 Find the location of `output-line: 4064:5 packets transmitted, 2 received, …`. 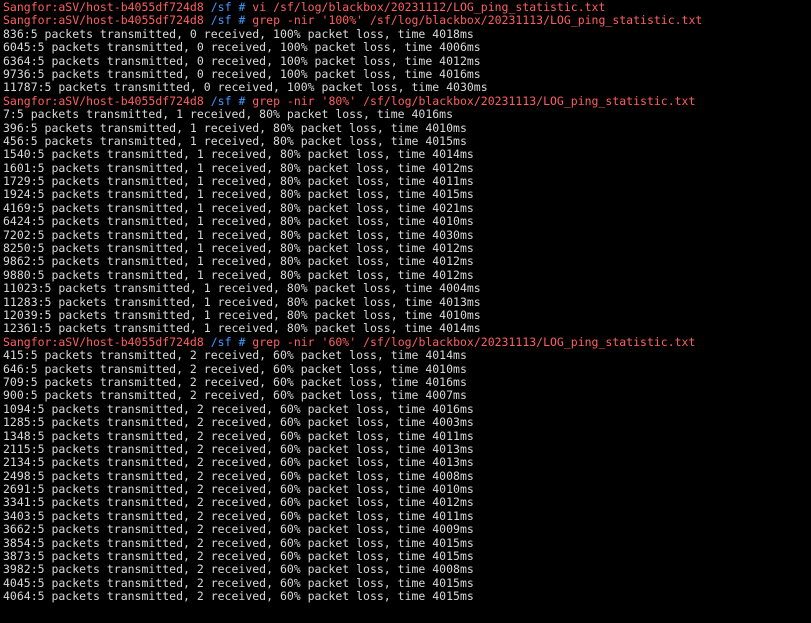

output-line: 4064:5 packets transmitted, 2 received, … is located at coordinates (407, 596).